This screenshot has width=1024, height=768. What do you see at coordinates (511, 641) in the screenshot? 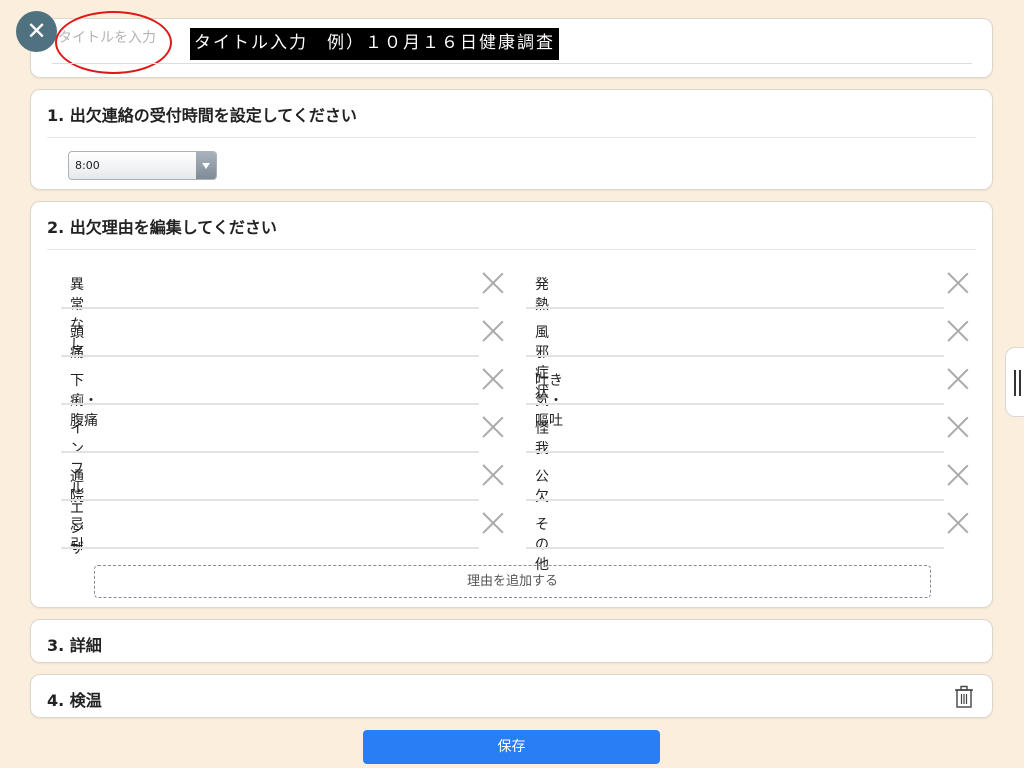
I see `section-details: 3. 詳細` at bounding box center [511, 641].